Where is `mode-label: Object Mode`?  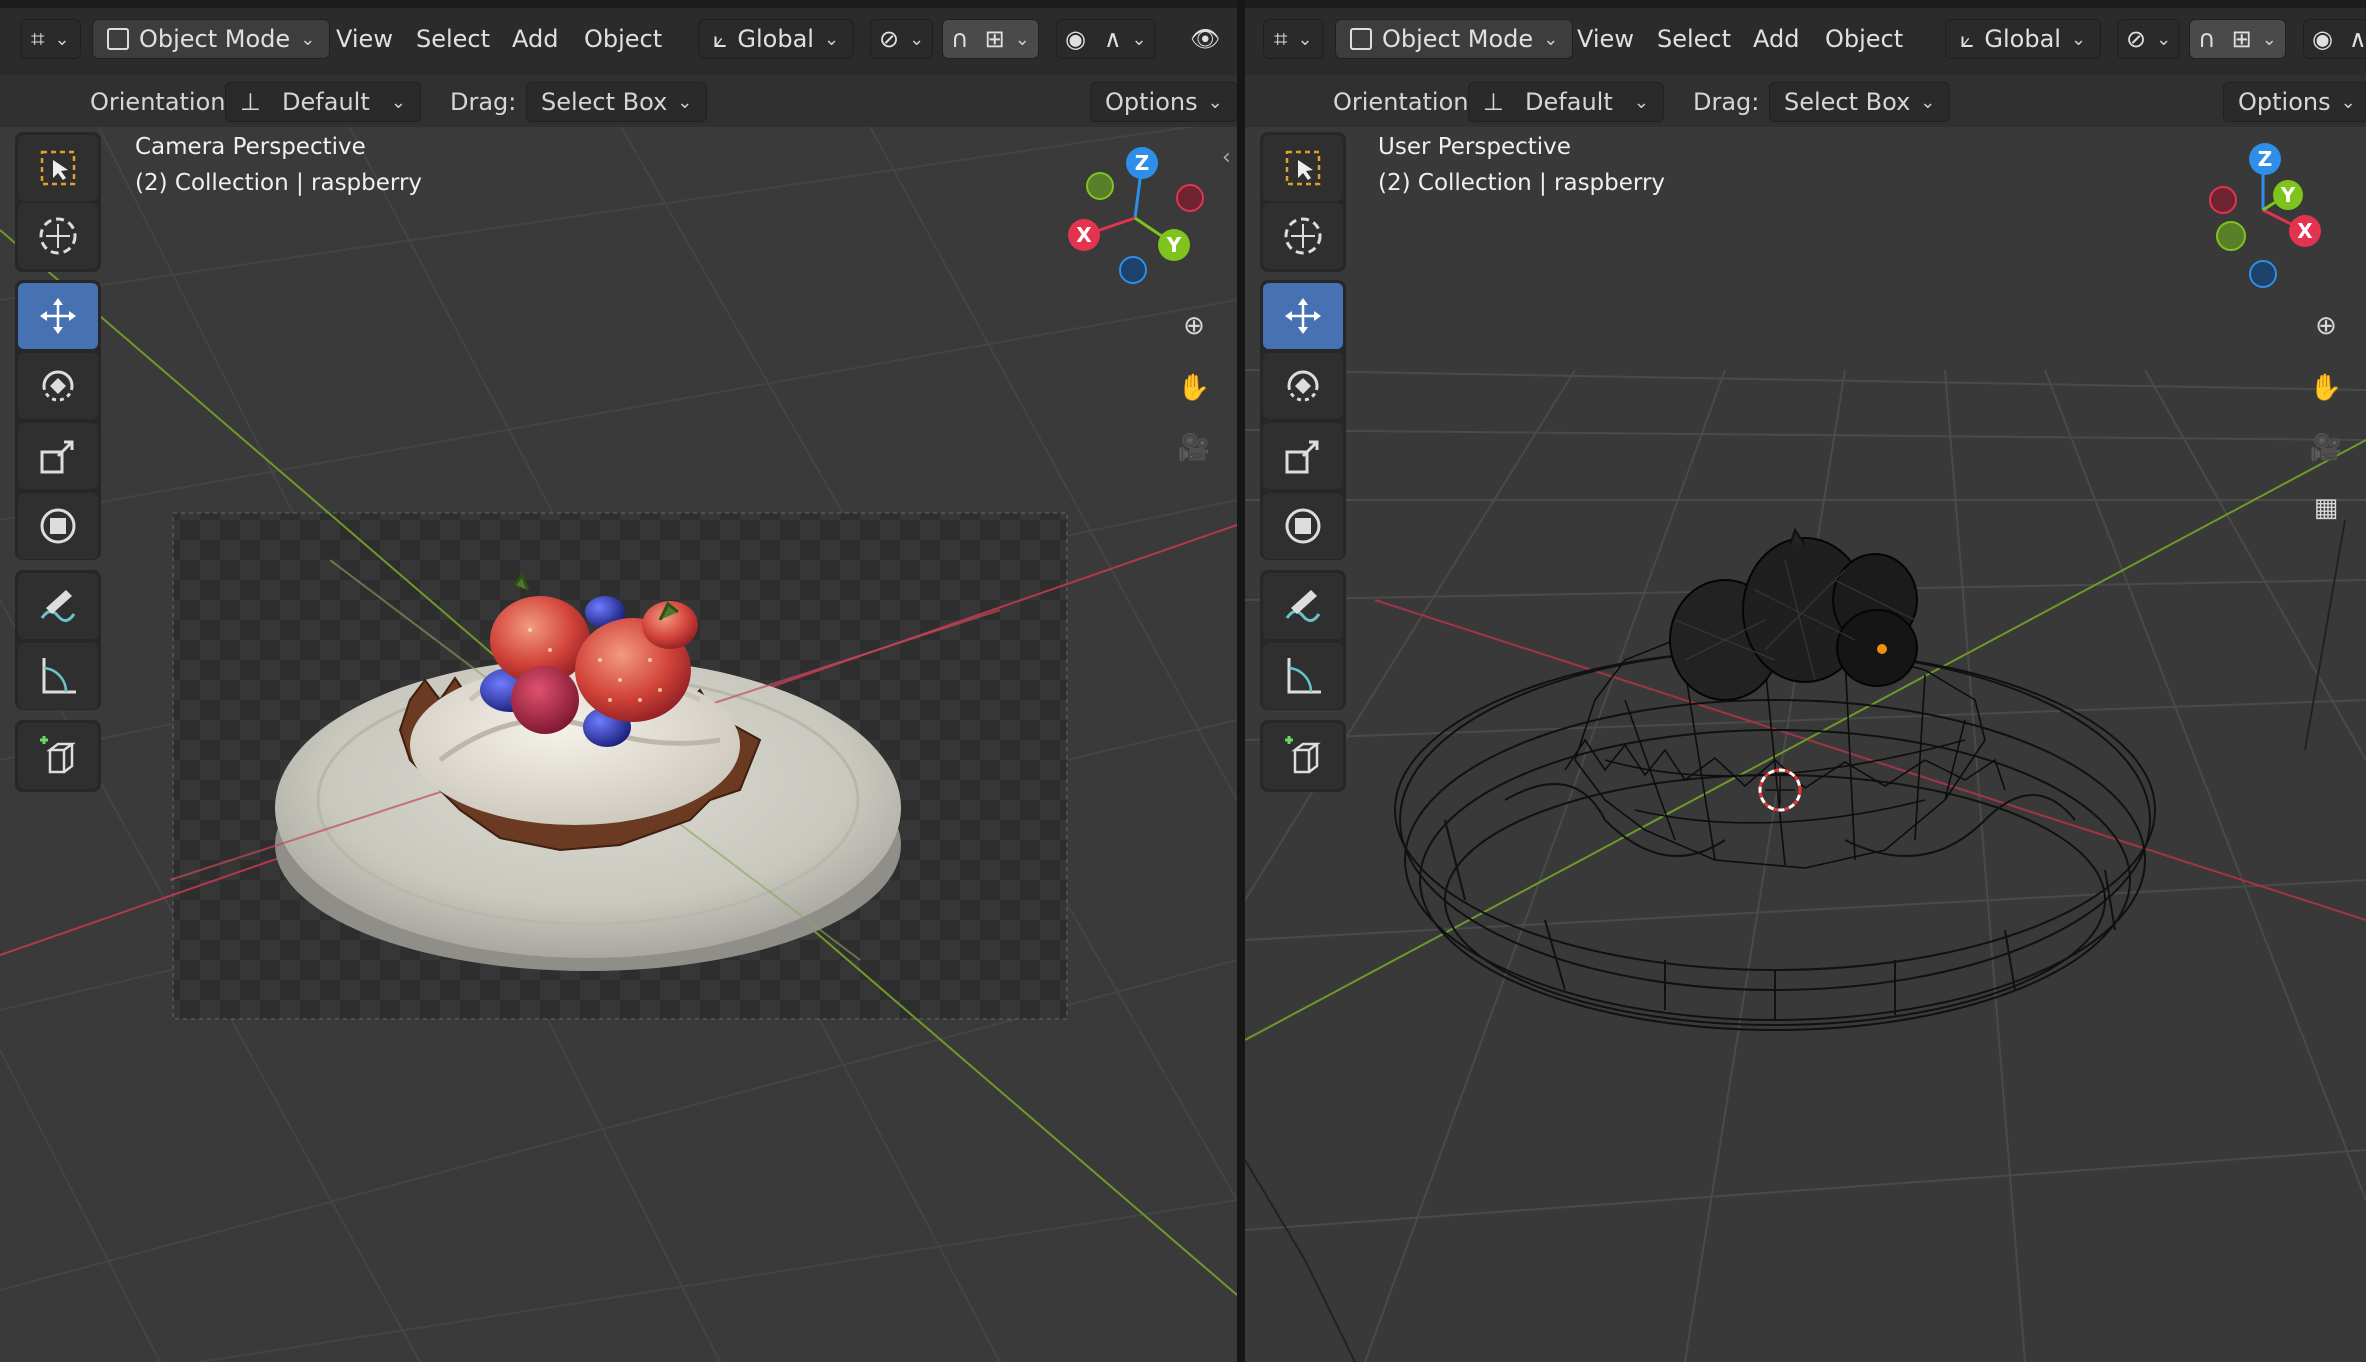 mode-label: Object Mode is located at coordinates (1458, 39).